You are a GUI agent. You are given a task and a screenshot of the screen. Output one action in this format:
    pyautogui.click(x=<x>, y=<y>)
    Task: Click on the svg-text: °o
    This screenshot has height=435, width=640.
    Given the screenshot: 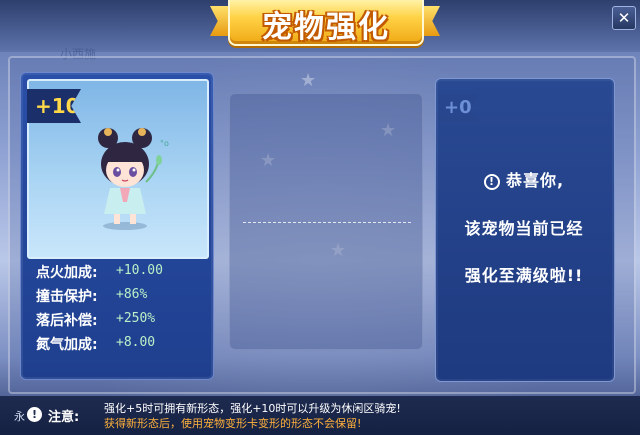 What is the action you would take?
    pyautogui.click(x=164, y=143)
    